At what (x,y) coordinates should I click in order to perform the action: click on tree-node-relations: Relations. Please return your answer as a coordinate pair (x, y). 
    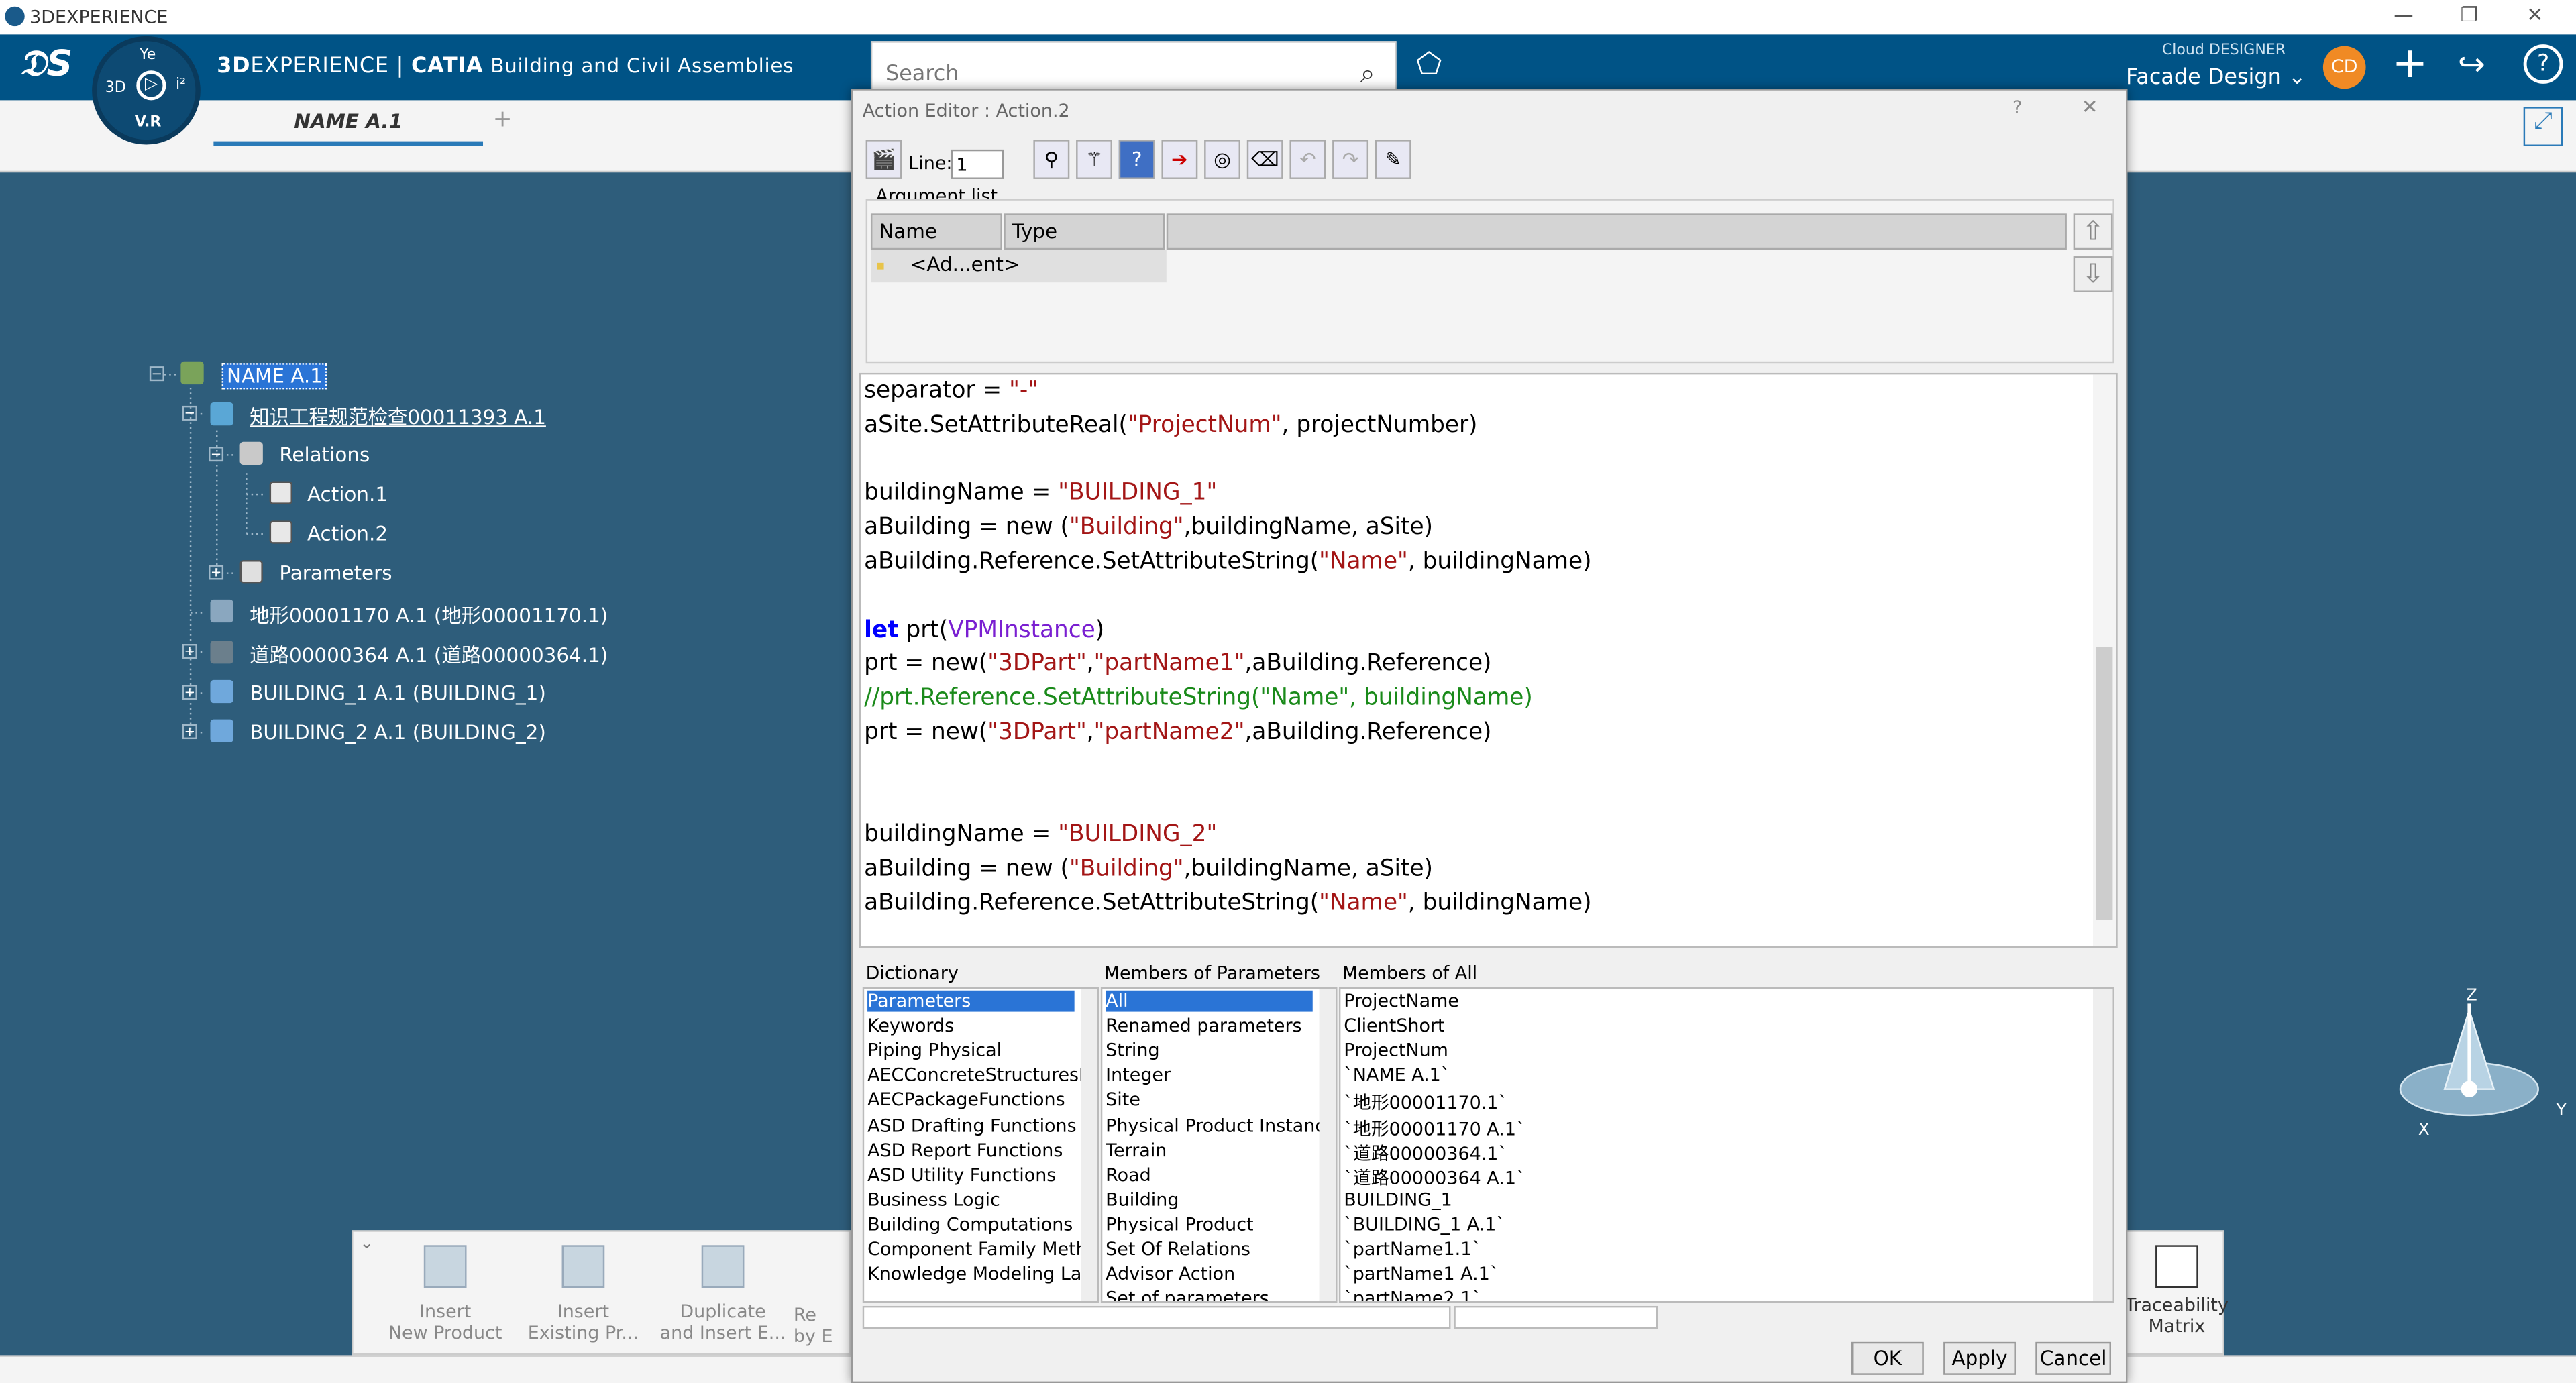
    Looking at the image, I should click on (324, 454).